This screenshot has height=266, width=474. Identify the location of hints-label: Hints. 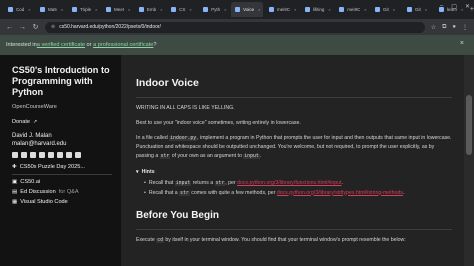
(148, 171).